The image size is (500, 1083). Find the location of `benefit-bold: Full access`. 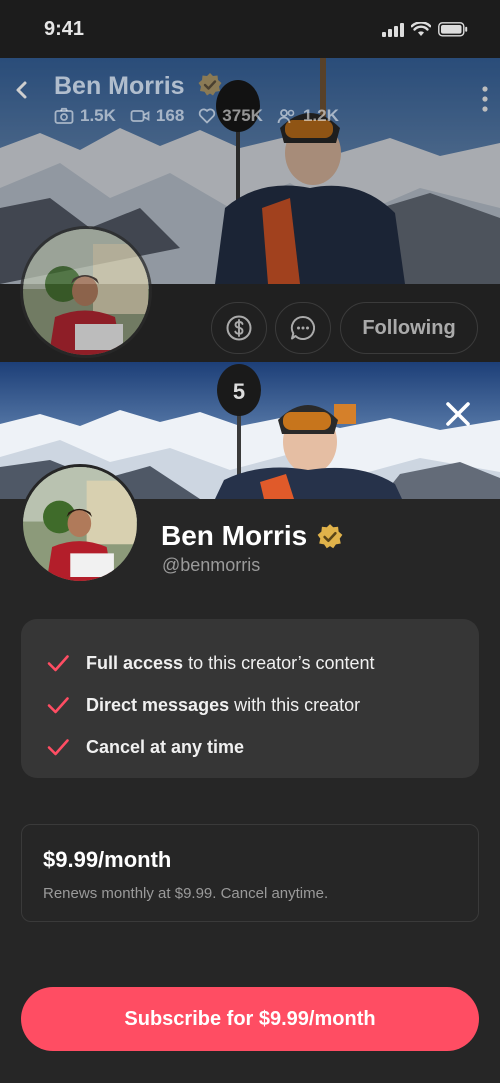

benefit-bold: Full access is located at coordinates (135, 662).